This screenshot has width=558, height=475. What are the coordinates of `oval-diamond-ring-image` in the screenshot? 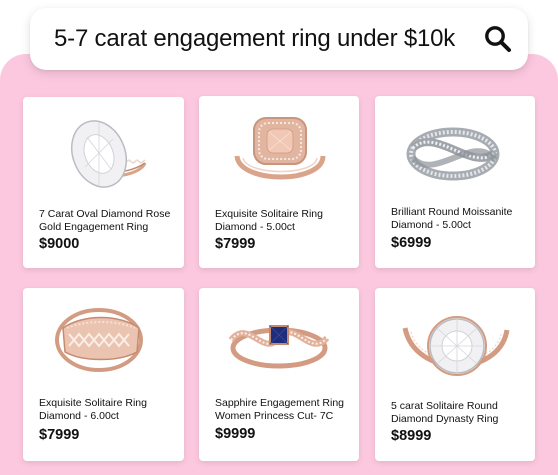 It's located at (103, 147).